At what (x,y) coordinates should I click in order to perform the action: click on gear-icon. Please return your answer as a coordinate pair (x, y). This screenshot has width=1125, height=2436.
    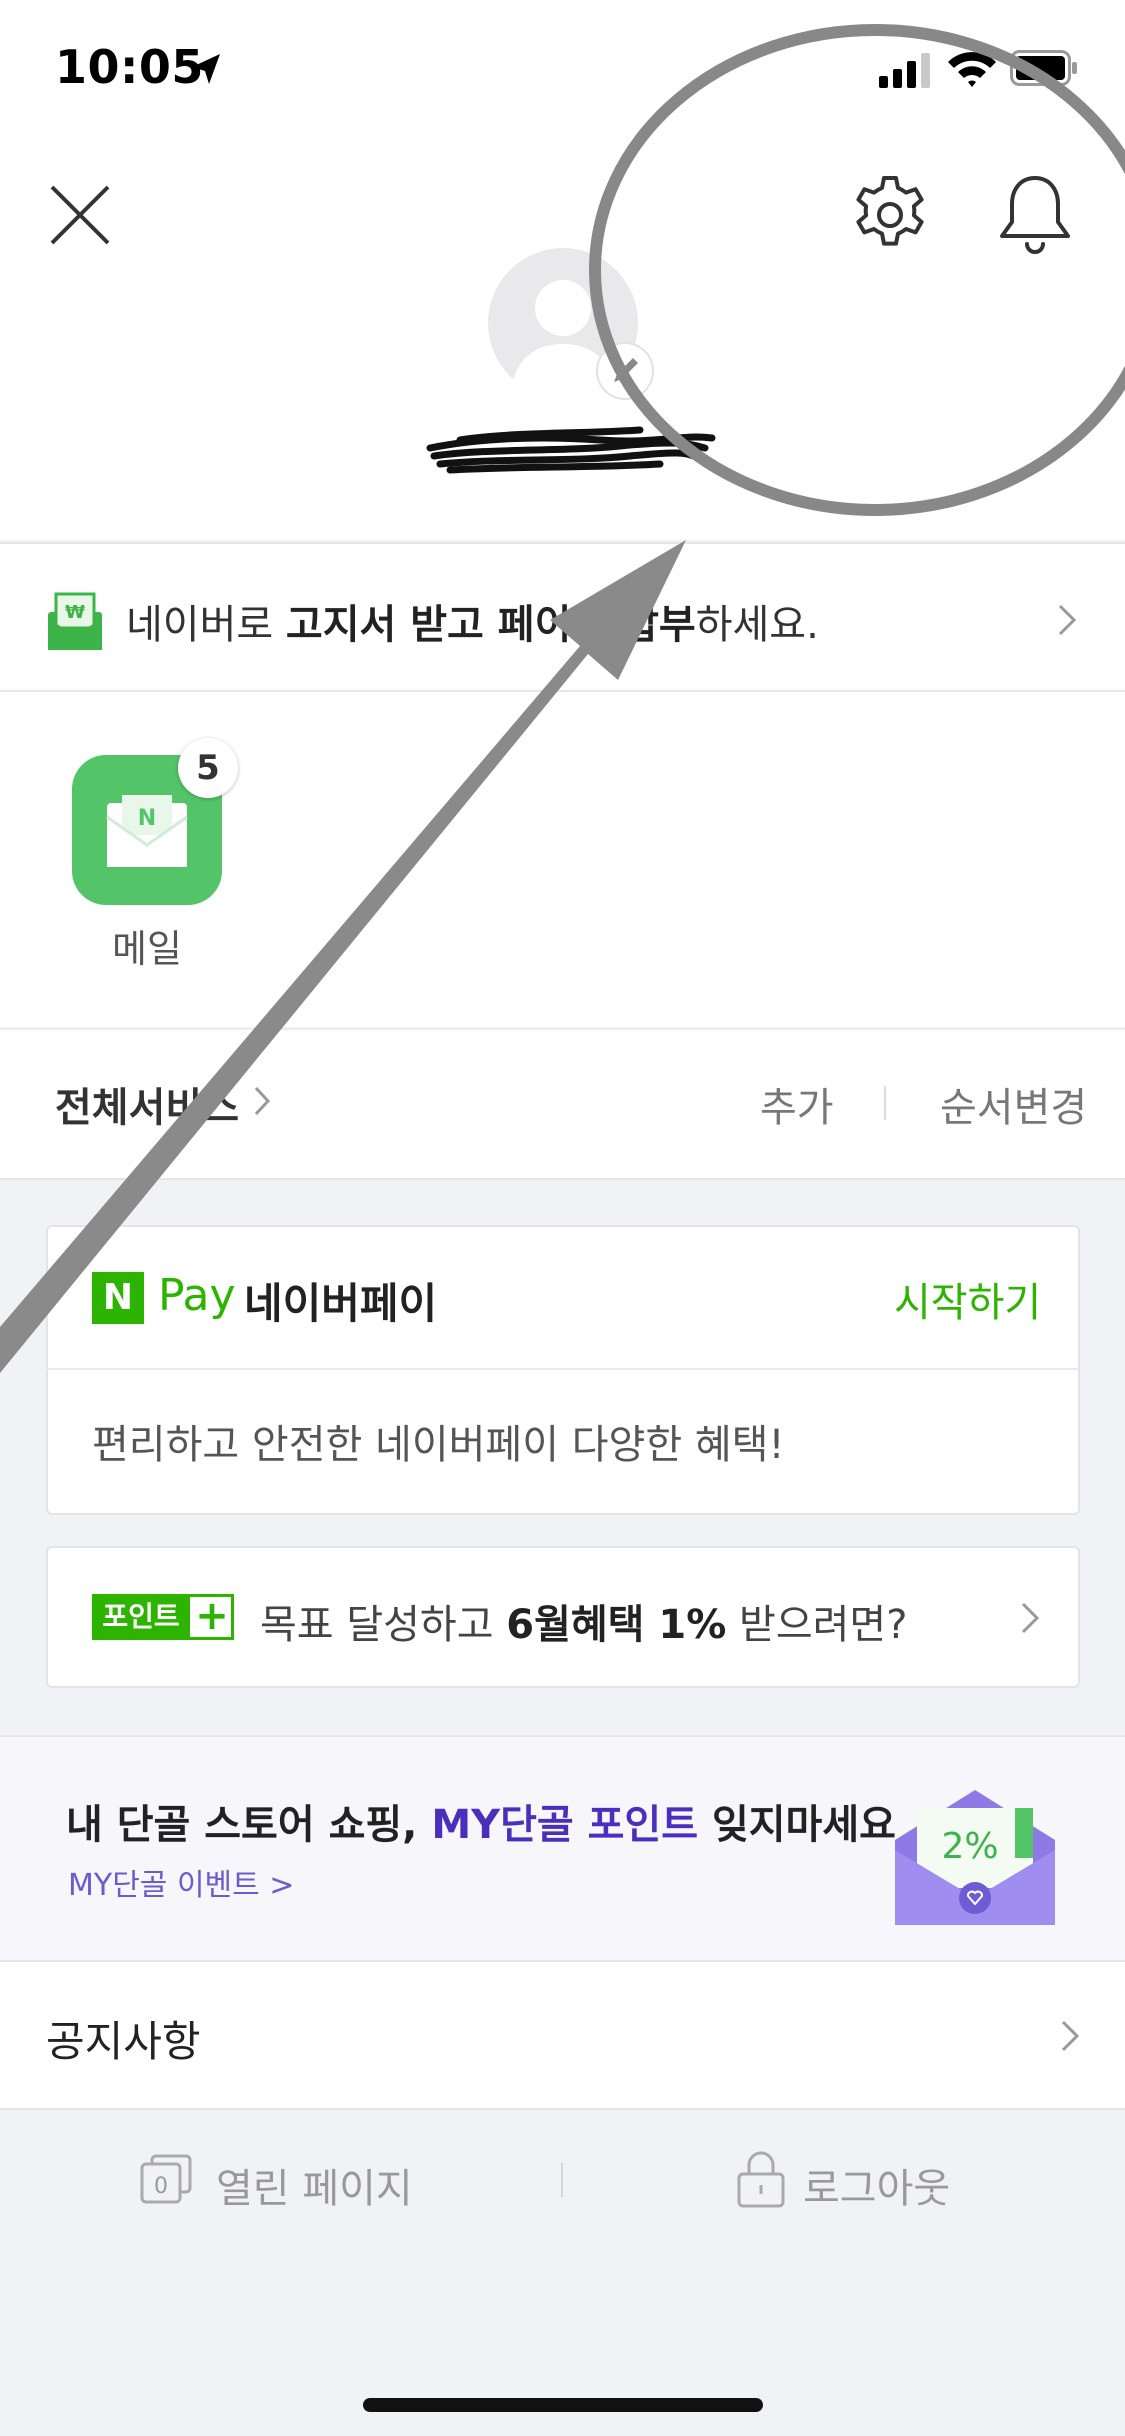
    Looking at the image, I should click on (890, 215).